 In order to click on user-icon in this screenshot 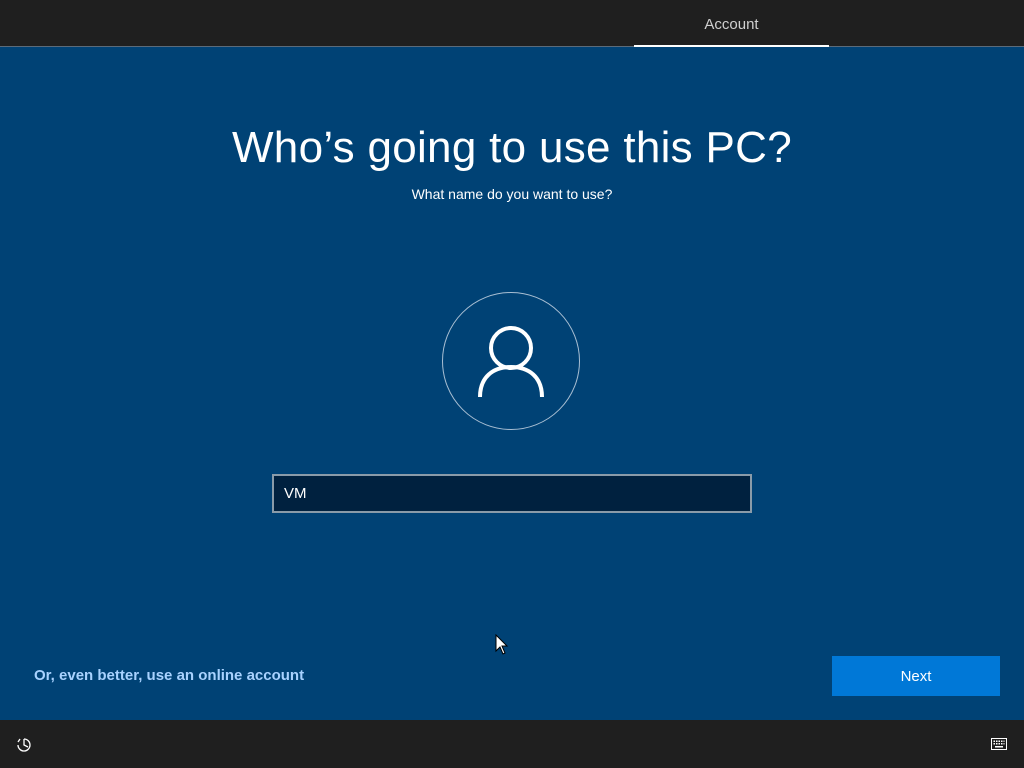, I will do `click(511, 361)`.